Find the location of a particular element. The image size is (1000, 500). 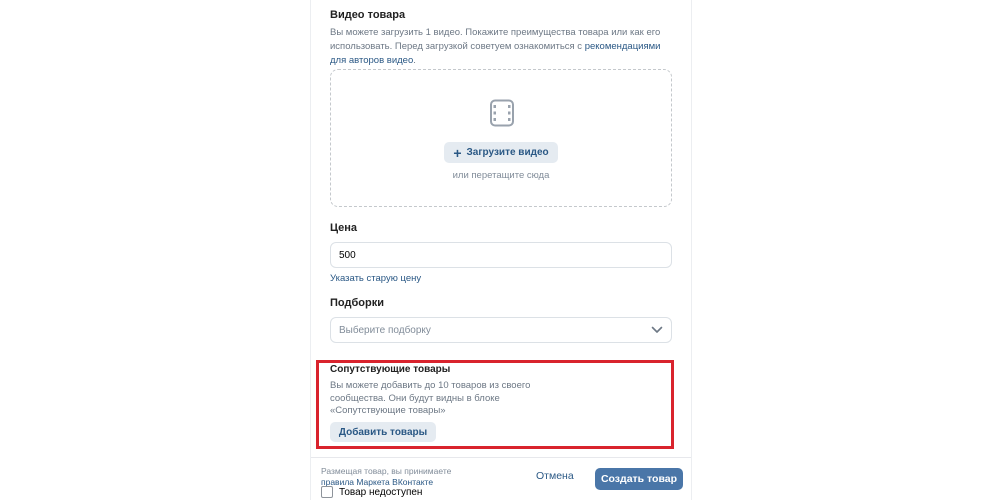

video-section-title: Видео товара is located at coordinates (368, 15).